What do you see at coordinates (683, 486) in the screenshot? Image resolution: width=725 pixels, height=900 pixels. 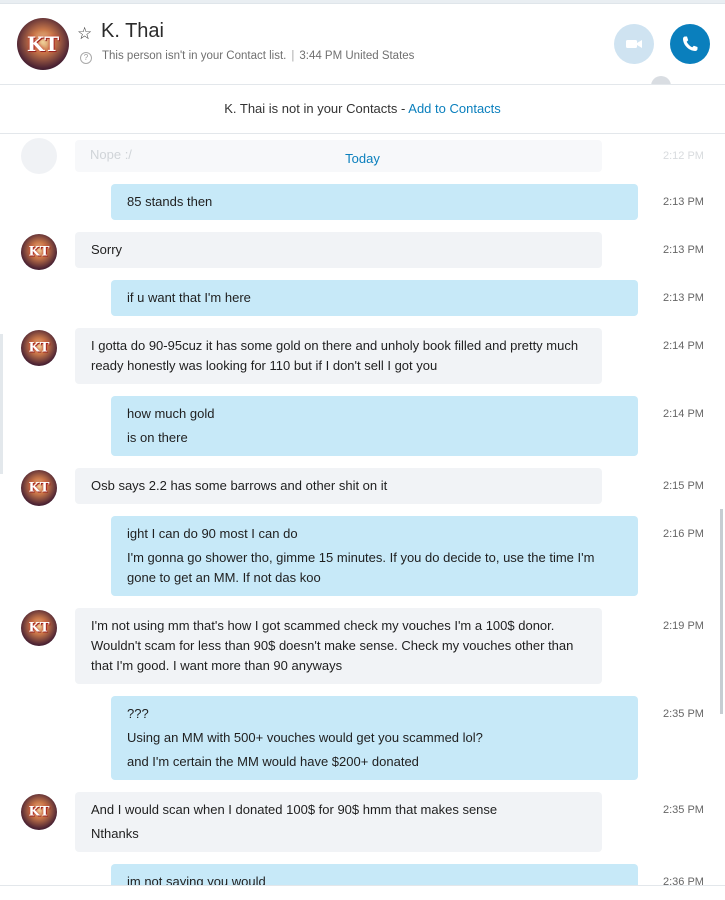 I see `message-timestamp: 2:15 PM` at bounding box center [683, 486].